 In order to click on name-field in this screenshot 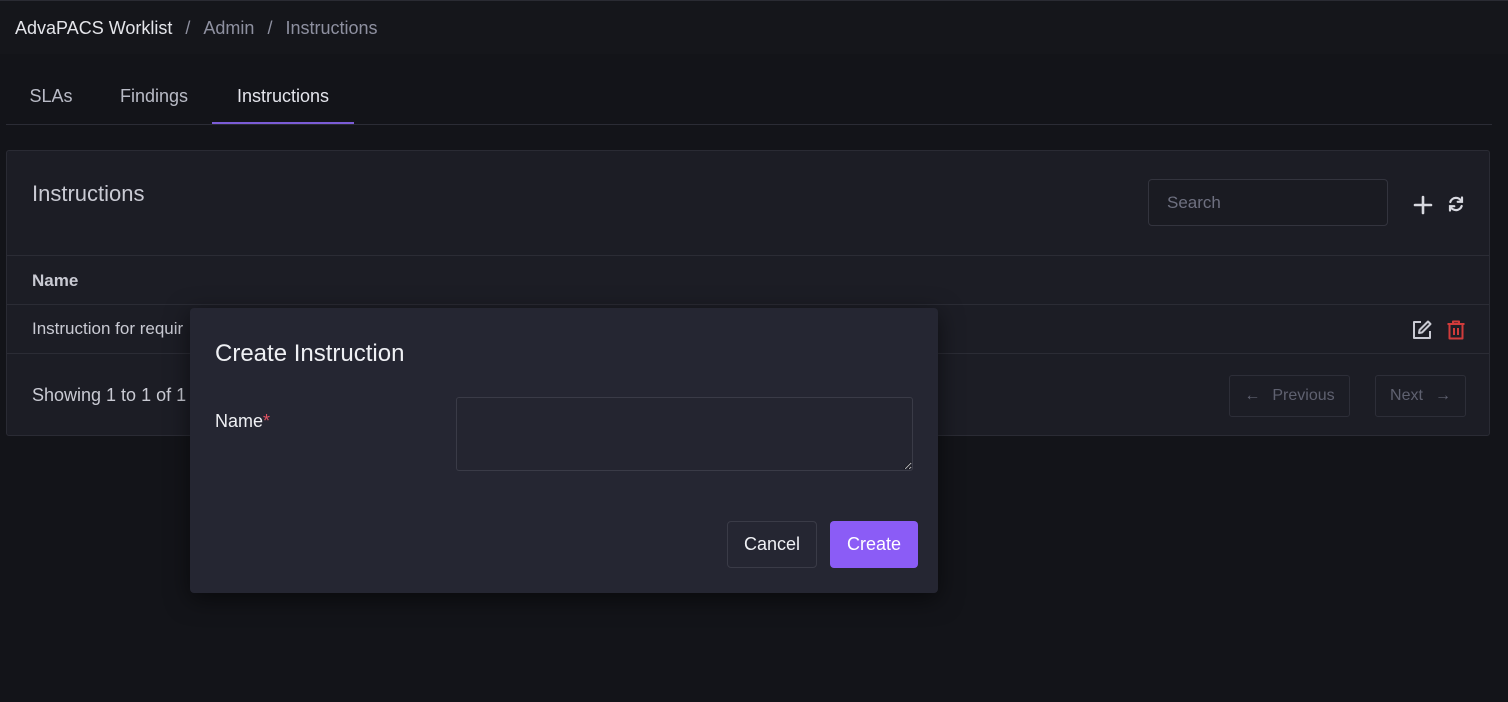, I will do `click(684, 434)`.